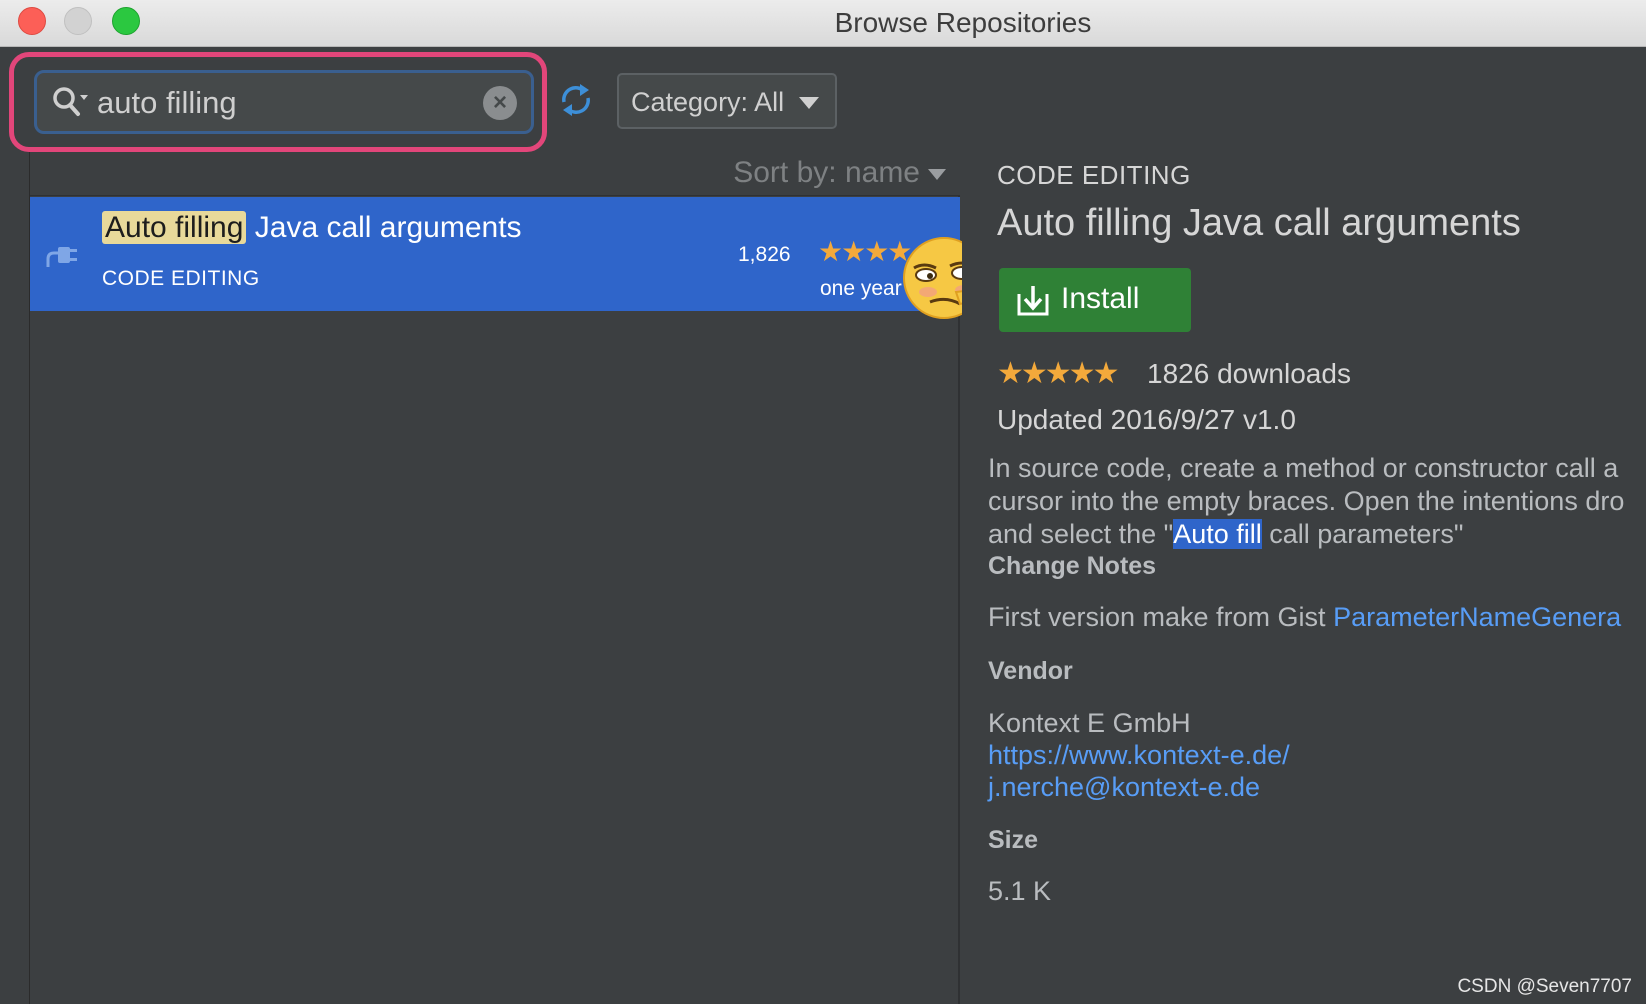 The width and height of the screenshot is (1646, 1004). Describe the element at coordinates (1249, 373) in the screenshot. I see `detail-downloads: 1826 downloads` at that location.